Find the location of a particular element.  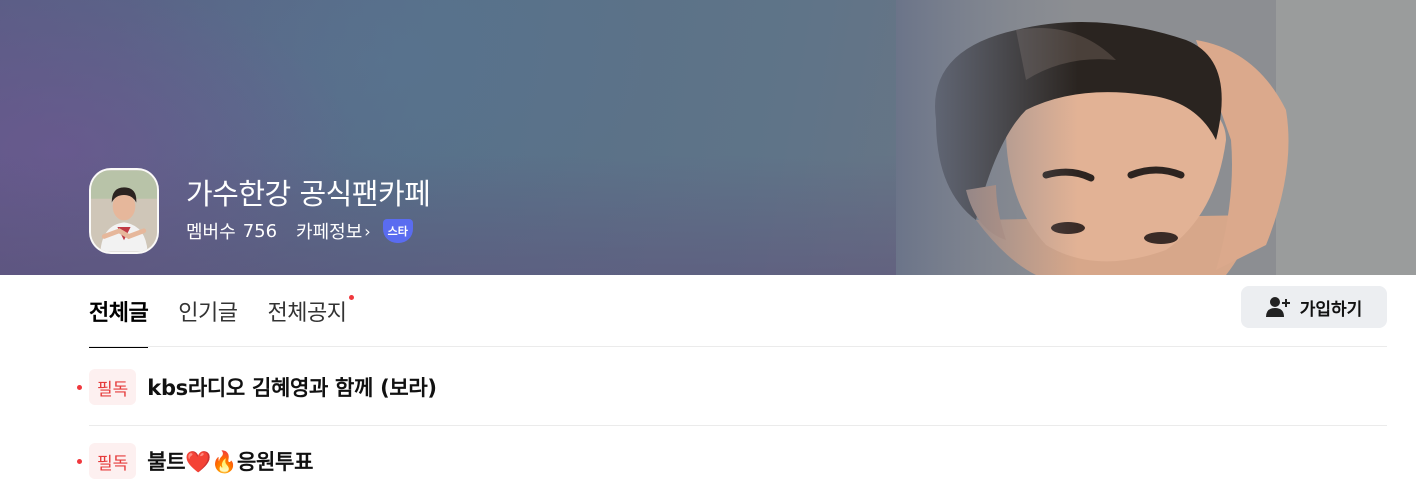

board-tabs: 전체글 인기글 전체공지 is located at coordinates (232, 311).